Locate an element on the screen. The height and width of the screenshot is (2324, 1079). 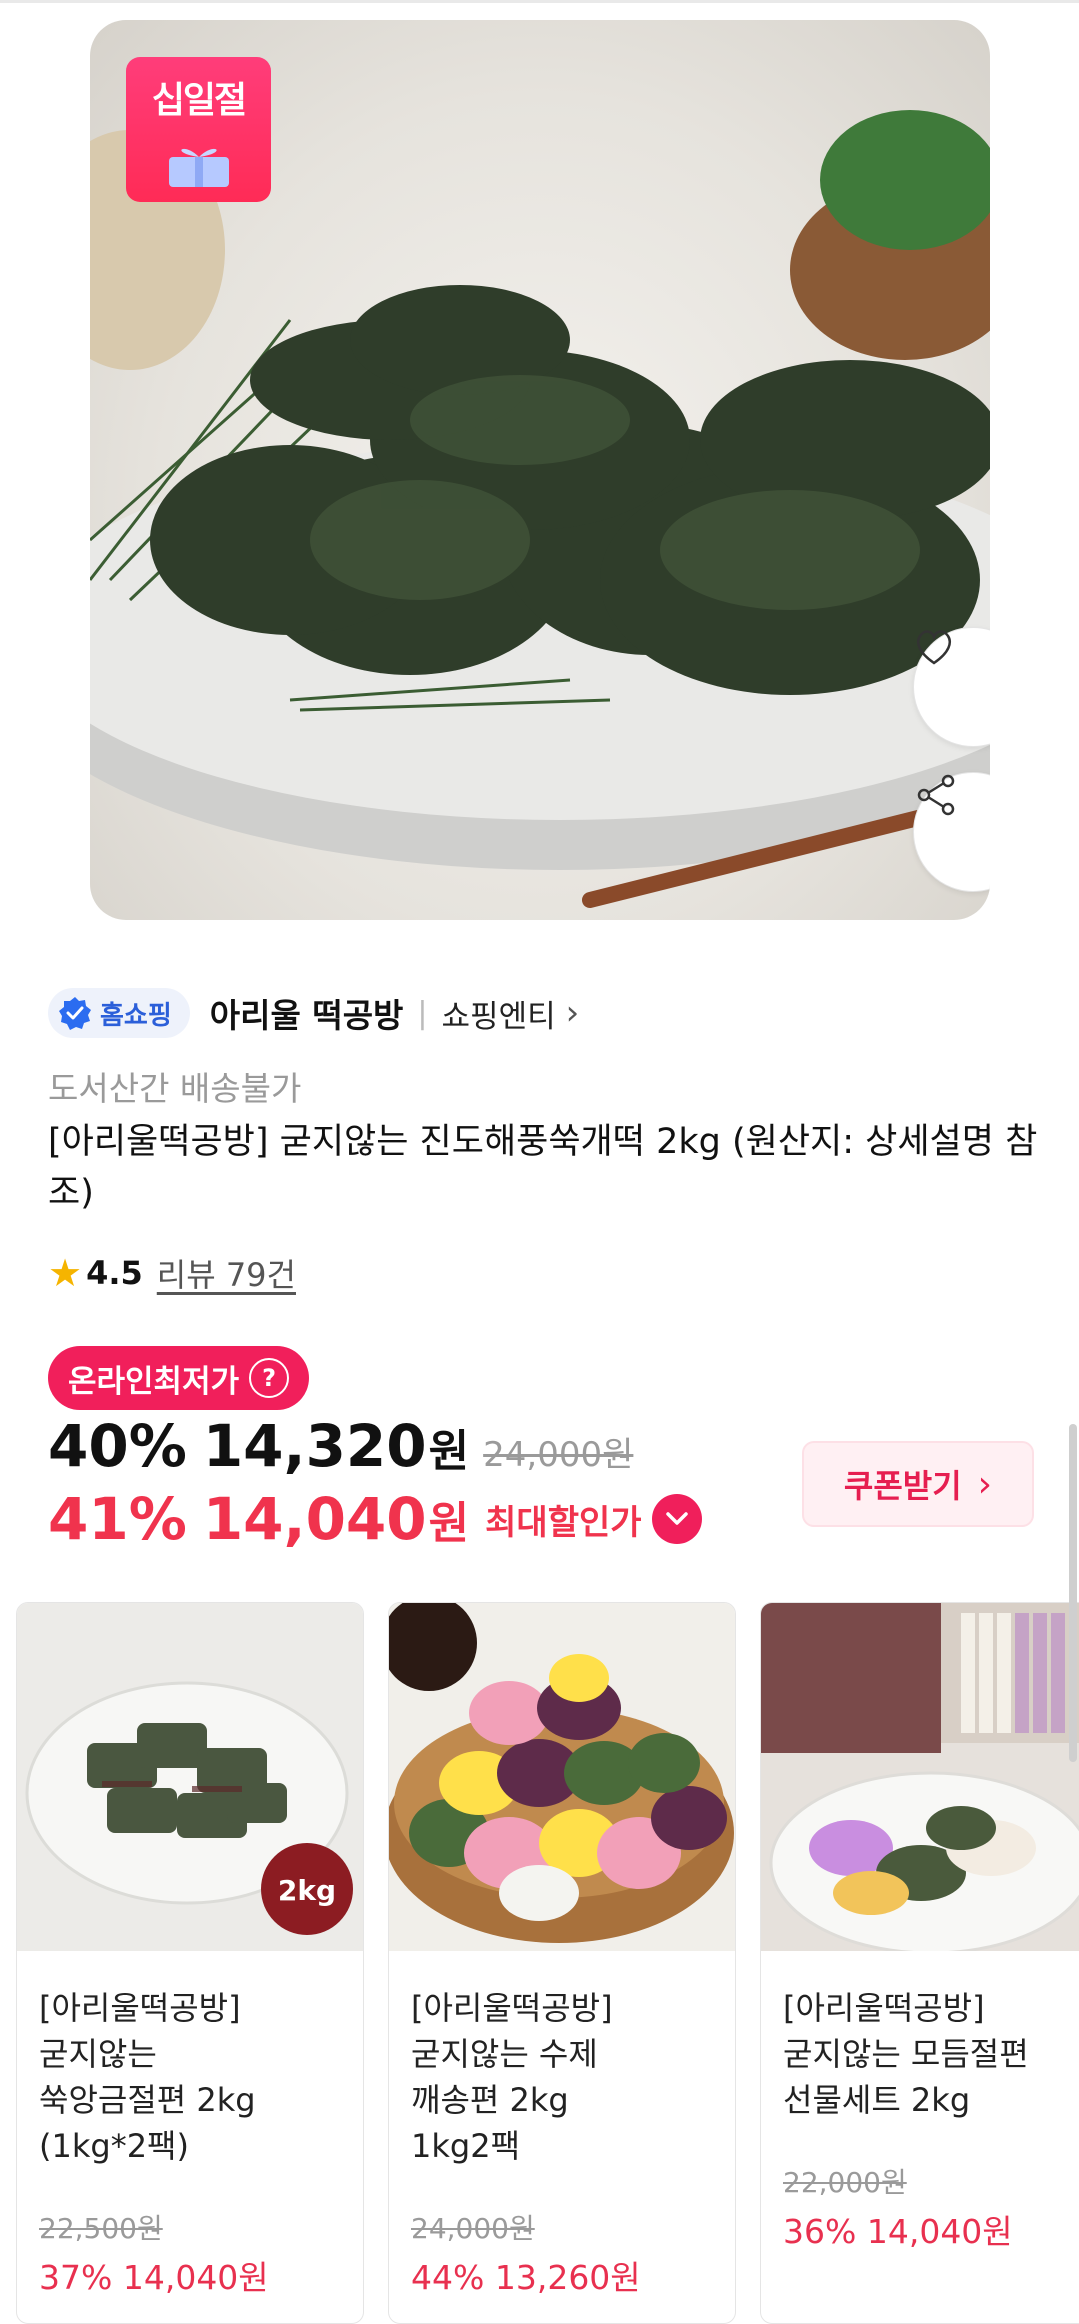
card-sale-price: 44% 13,260원 is located at coordinates (526, 2277).